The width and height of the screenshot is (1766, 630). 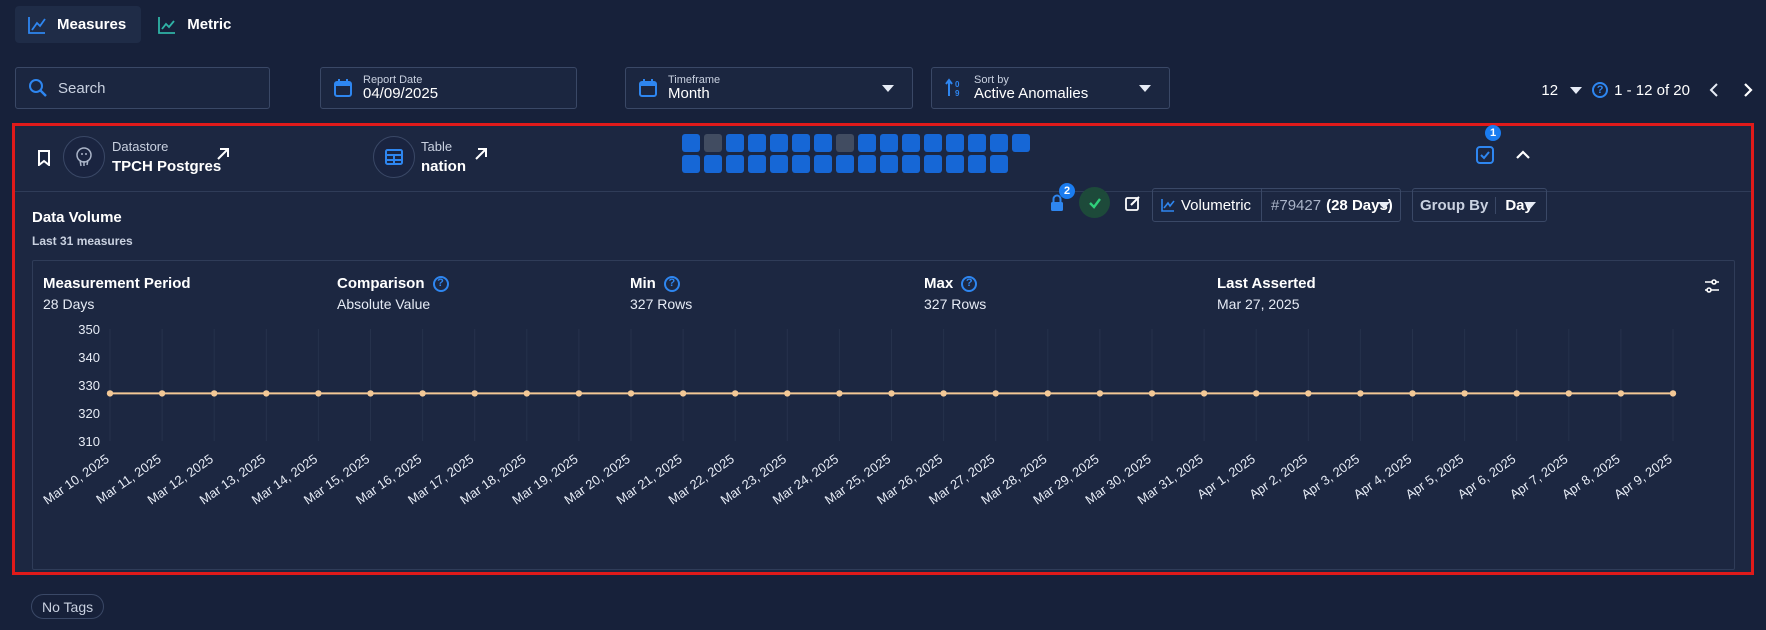 I want to click on sort-by-value: Active Anomalies, so click(x=1031, y=93).